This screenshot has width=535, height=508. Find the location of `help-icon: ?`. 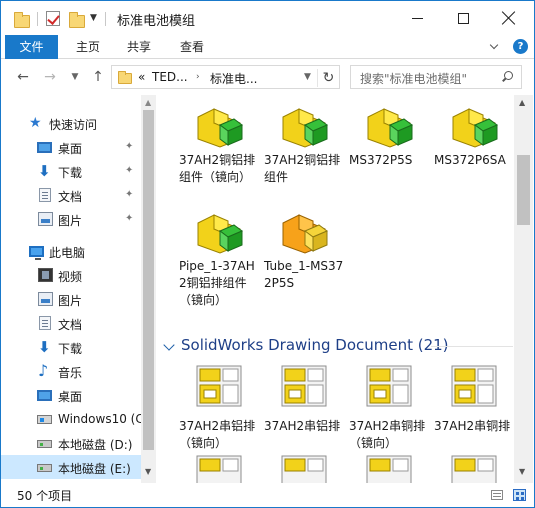

help-icon: ? is located at coordinates (520, 46).